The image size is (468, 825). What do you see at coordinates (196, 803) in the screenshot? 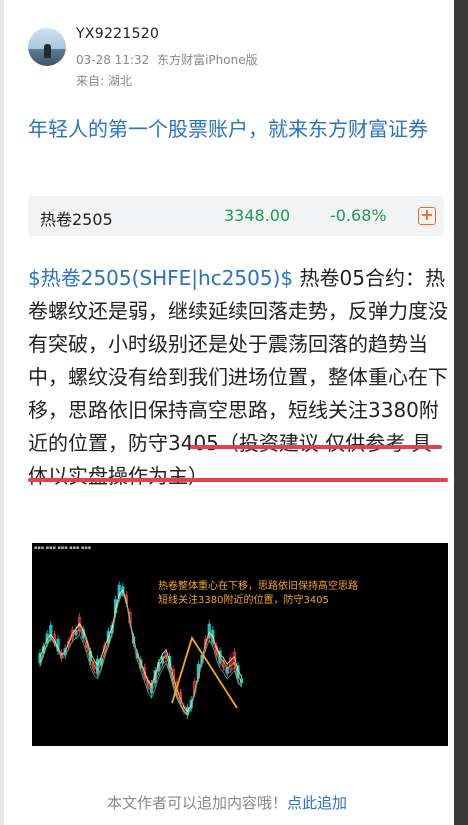
I see `append-hint-text: 本文作者可以追加内容哦！` at bounding box center [196, 803].